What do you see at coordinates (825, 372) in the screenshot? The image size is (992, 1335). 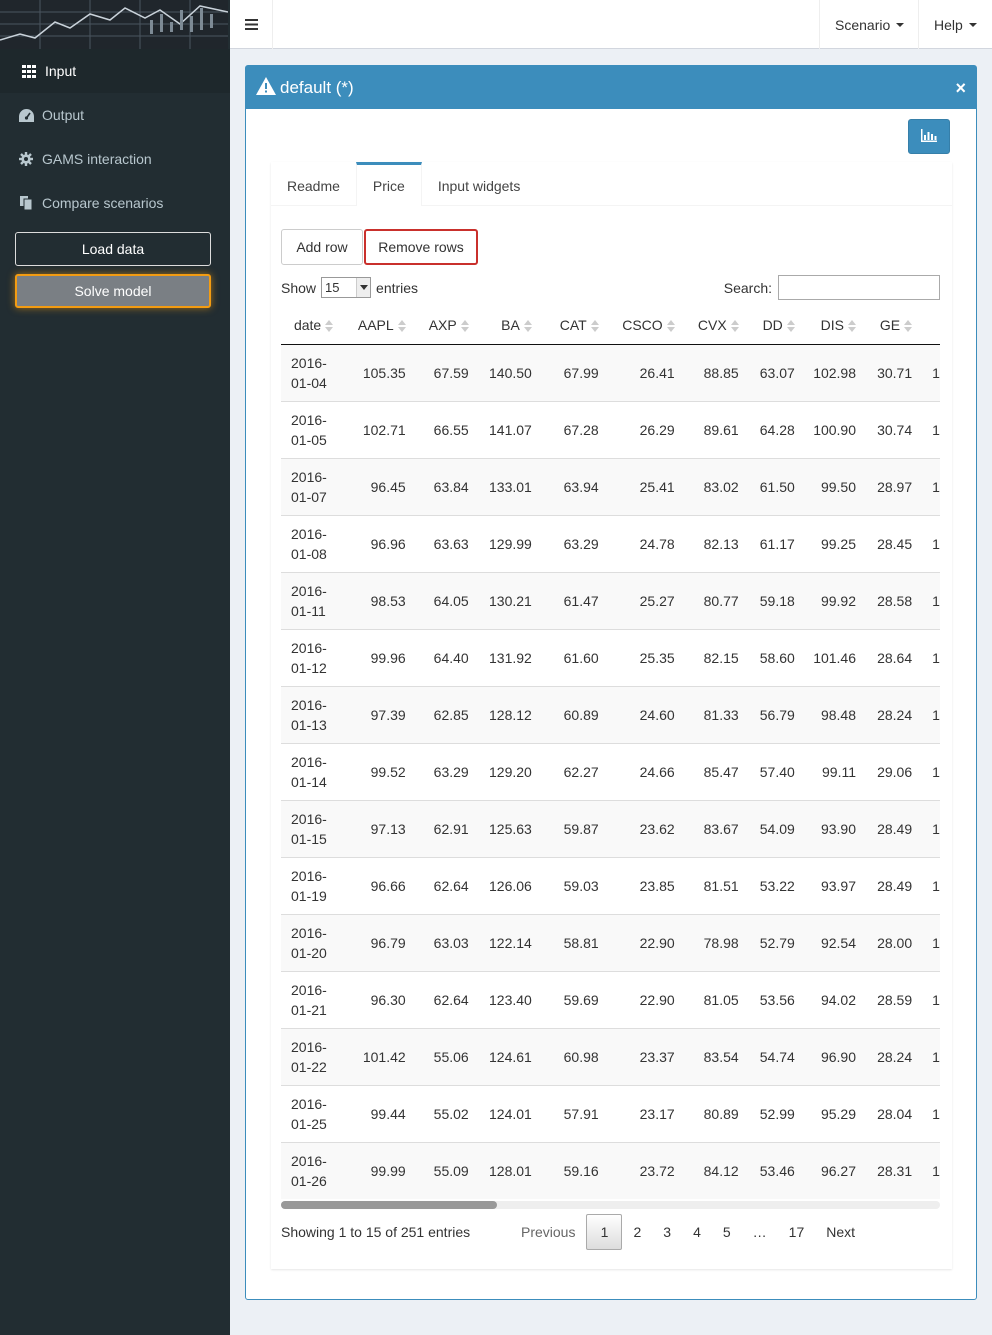 I see `price-cell: 102.98` at bounding box center [825, 372].